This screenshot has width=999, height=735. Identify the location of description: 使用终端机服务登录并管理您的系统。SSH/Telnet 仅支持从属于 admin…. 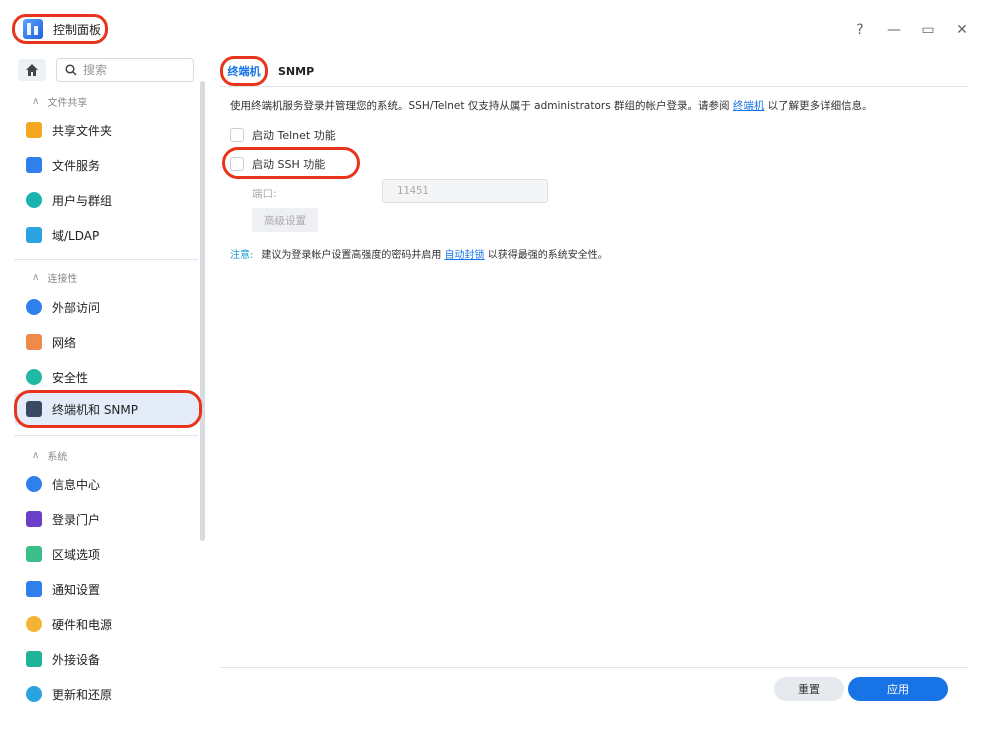
(551, 106).